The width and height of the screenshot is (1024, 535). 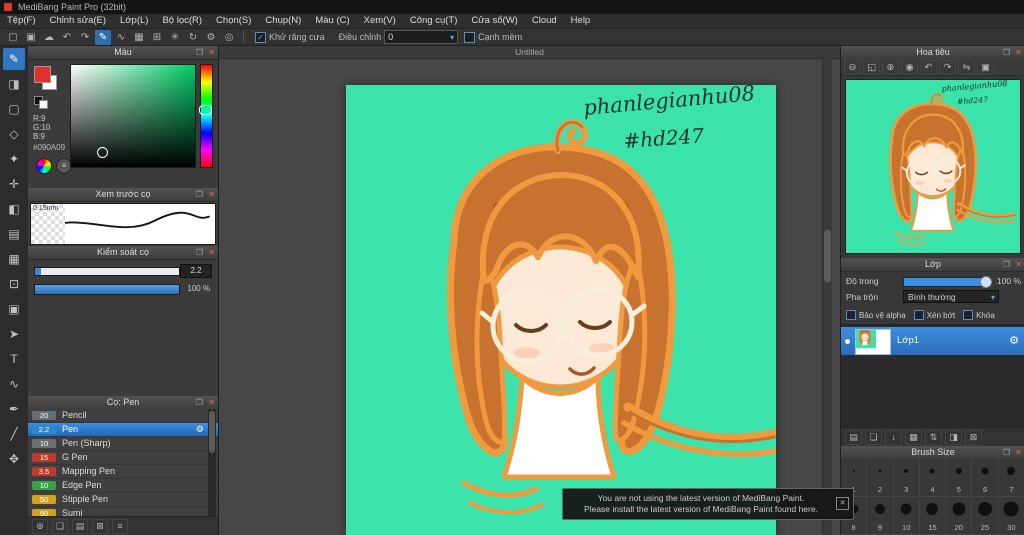 What do you see at coordinates (14, 234) in the screenshot?
I see `gradient-tool: ▤` at bounding box center [14, 234].